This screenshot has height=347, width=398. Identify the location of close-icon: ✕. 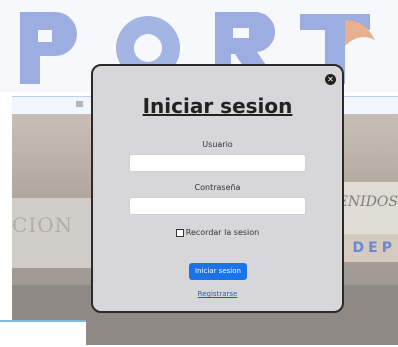
(330, 79).